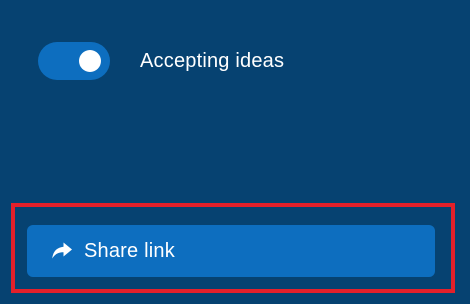 Image resolution: width=470 pixels, height=304 pixels. Describe the element at coordinates (212, 60) in the screenshot. I see `accepting-ideas-label: Accepting ideas` at that location.